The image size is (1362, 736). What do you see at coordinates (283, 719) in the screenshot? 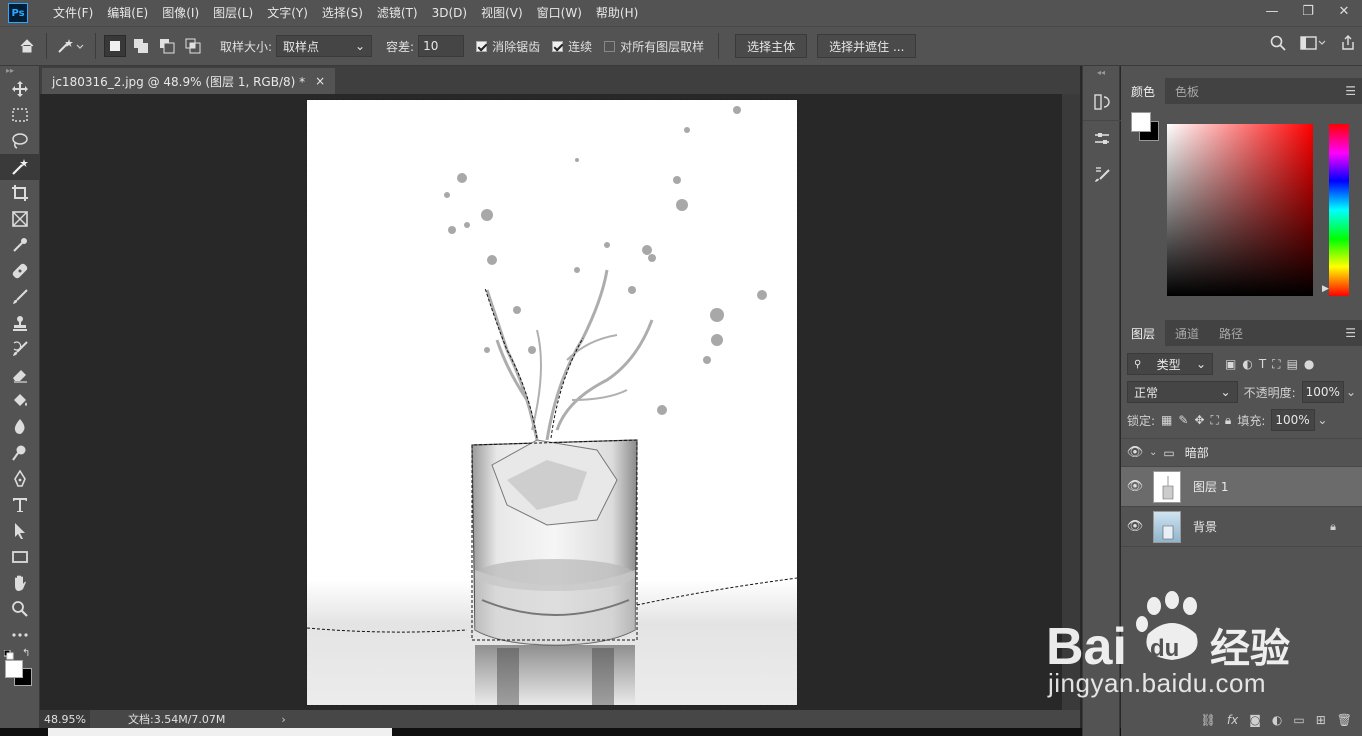
I see `status-menu-arrow-icon: ›` at bounding box center [283, 719].